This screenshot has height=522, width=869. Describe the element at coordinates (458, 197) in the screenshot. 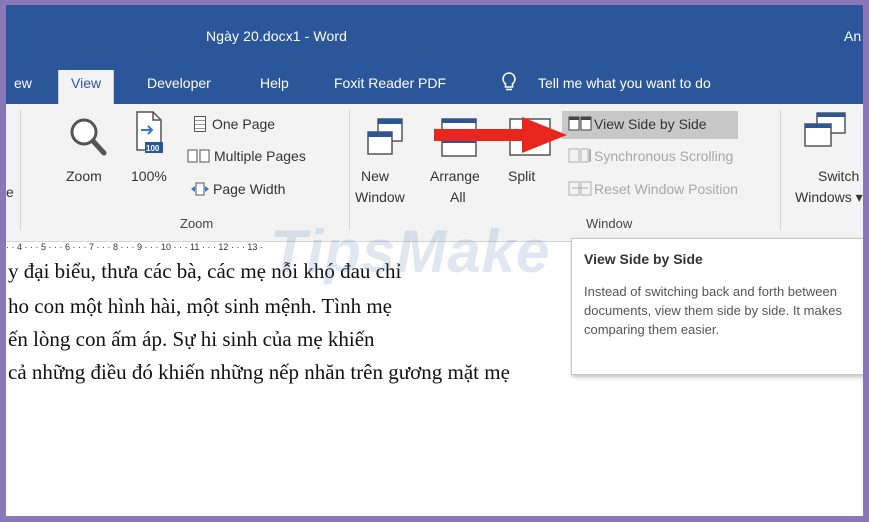

I see `arrange-all-label-2: All` at that location.